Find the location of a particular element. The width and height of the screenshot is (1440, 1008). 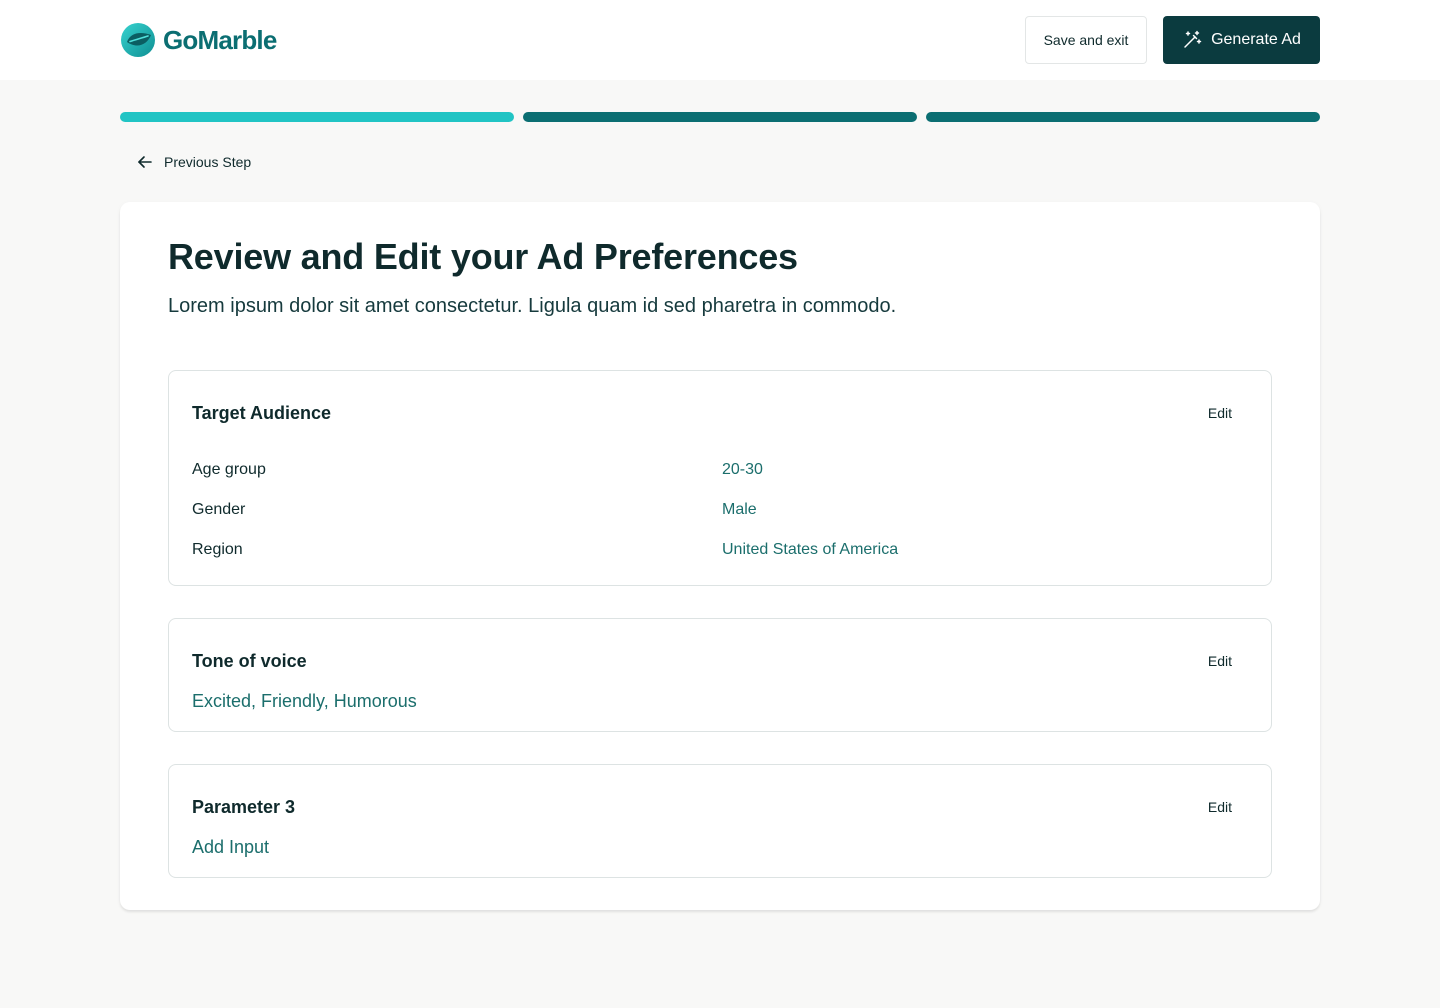

edit-tone-of-voice-button: Edit is located at coordinates (1220, 661).